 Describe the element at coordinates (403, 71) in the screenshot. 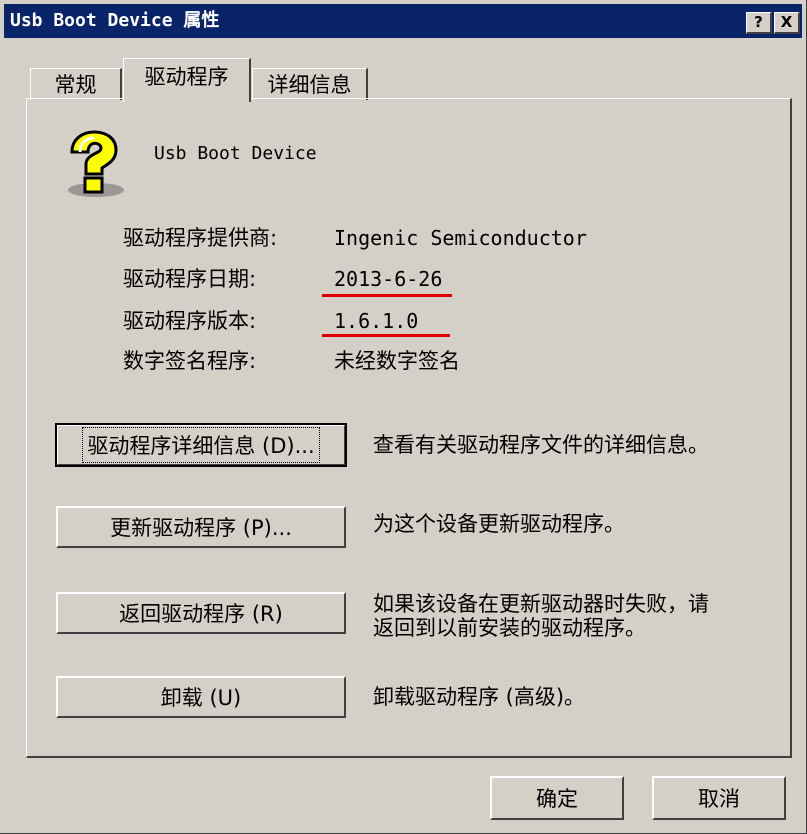

I see `tab-strip: 常规 驱动程序 详细信息` at that location.